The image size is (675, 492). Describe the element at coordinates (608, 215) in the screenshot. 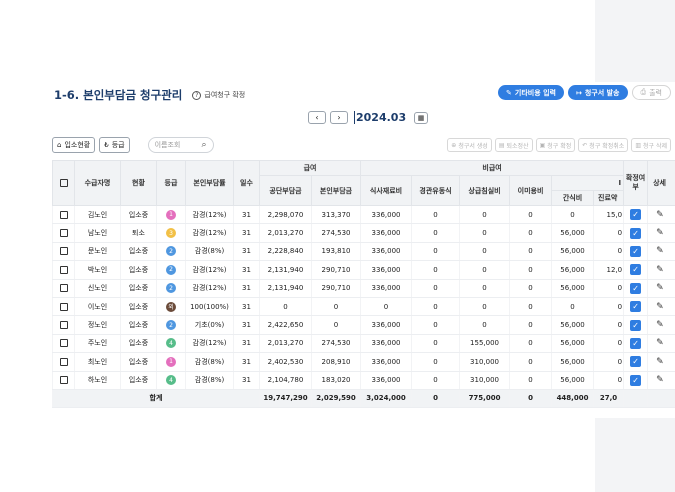

I see `cell-medical: 15,0` at that location.